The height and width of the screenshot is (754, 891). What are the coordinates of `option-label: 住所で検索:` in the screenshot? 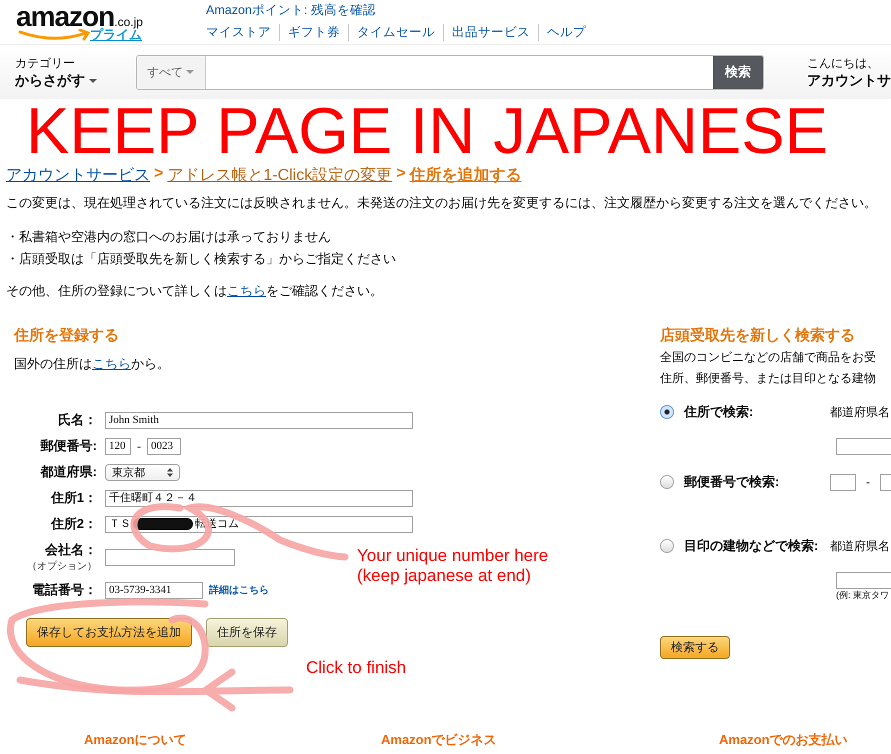 It's located at (719, 412).